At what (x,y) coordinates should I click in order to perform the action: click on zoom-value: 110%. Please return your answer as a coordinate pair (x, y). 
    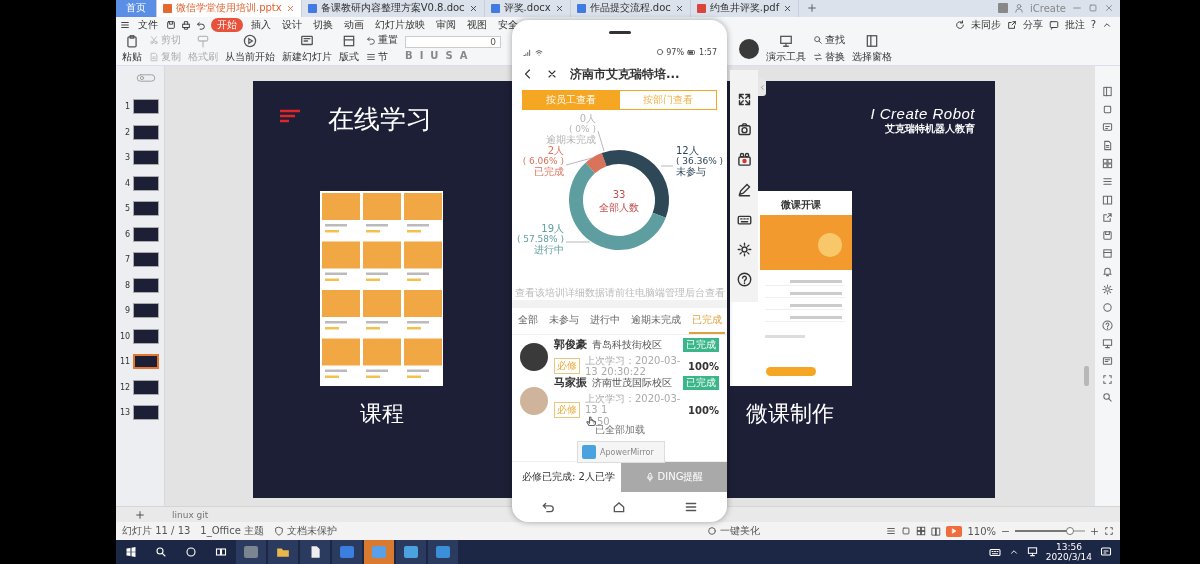
    Looking at the image, I should click on (981, 531).